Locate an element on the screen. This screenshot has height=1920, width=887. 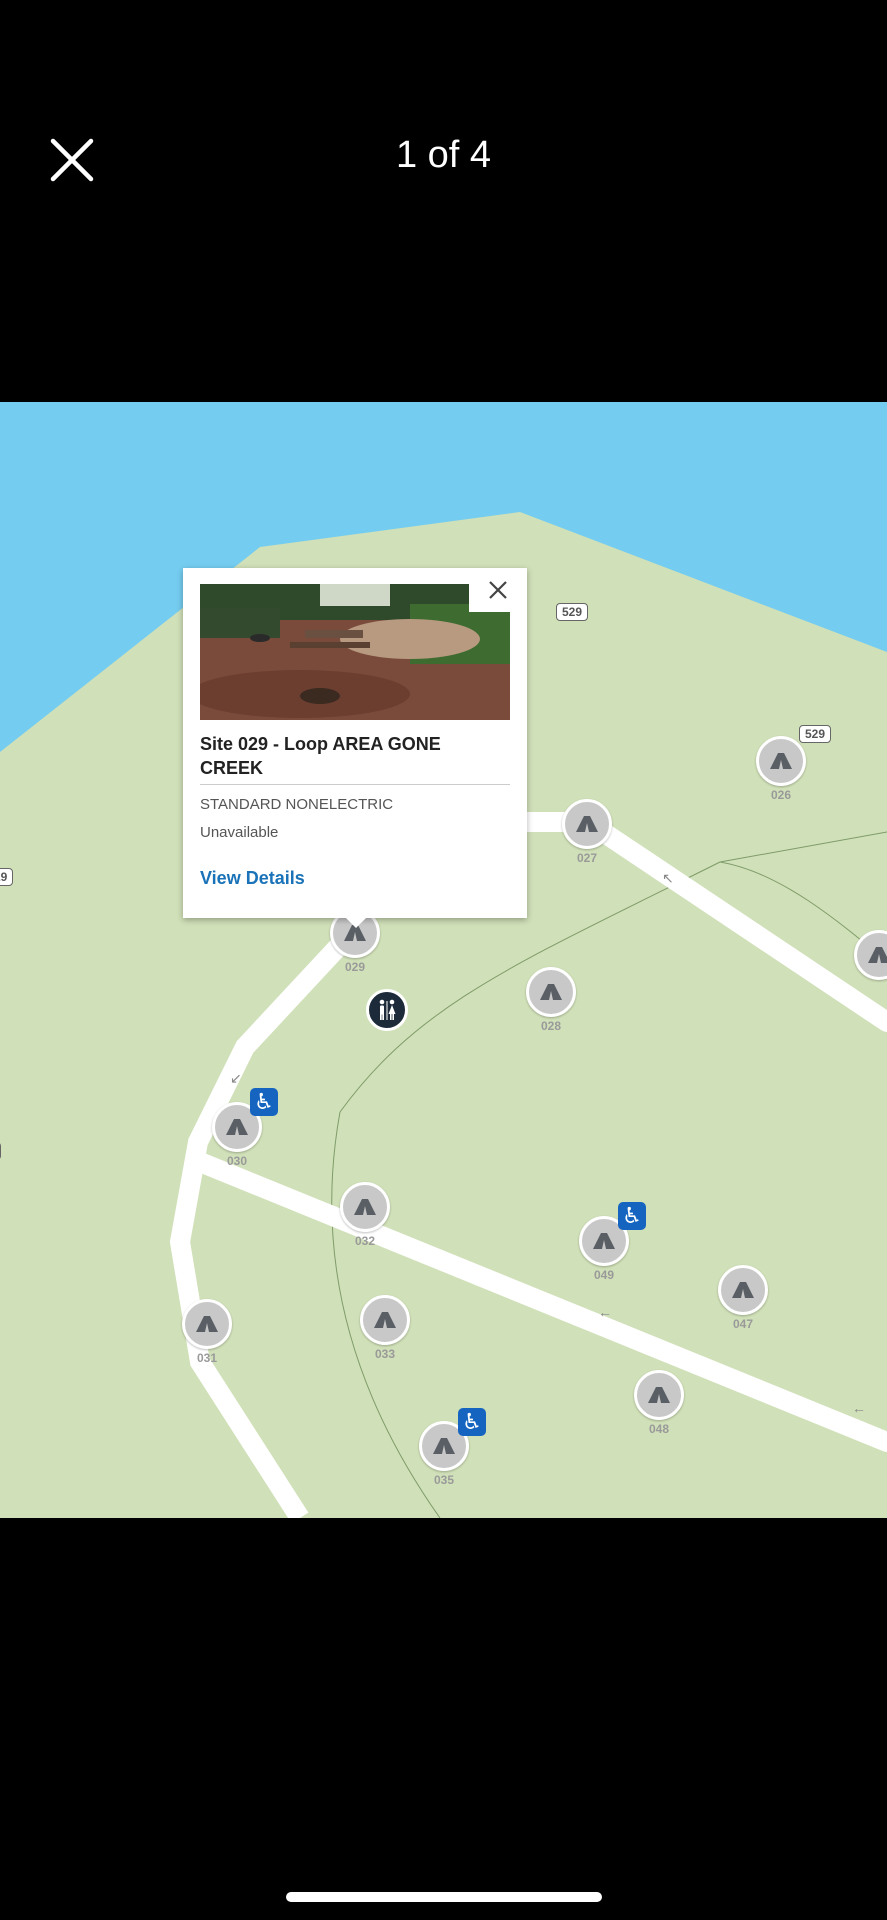
site-number: 033 is located at coordinates (385, 1354).